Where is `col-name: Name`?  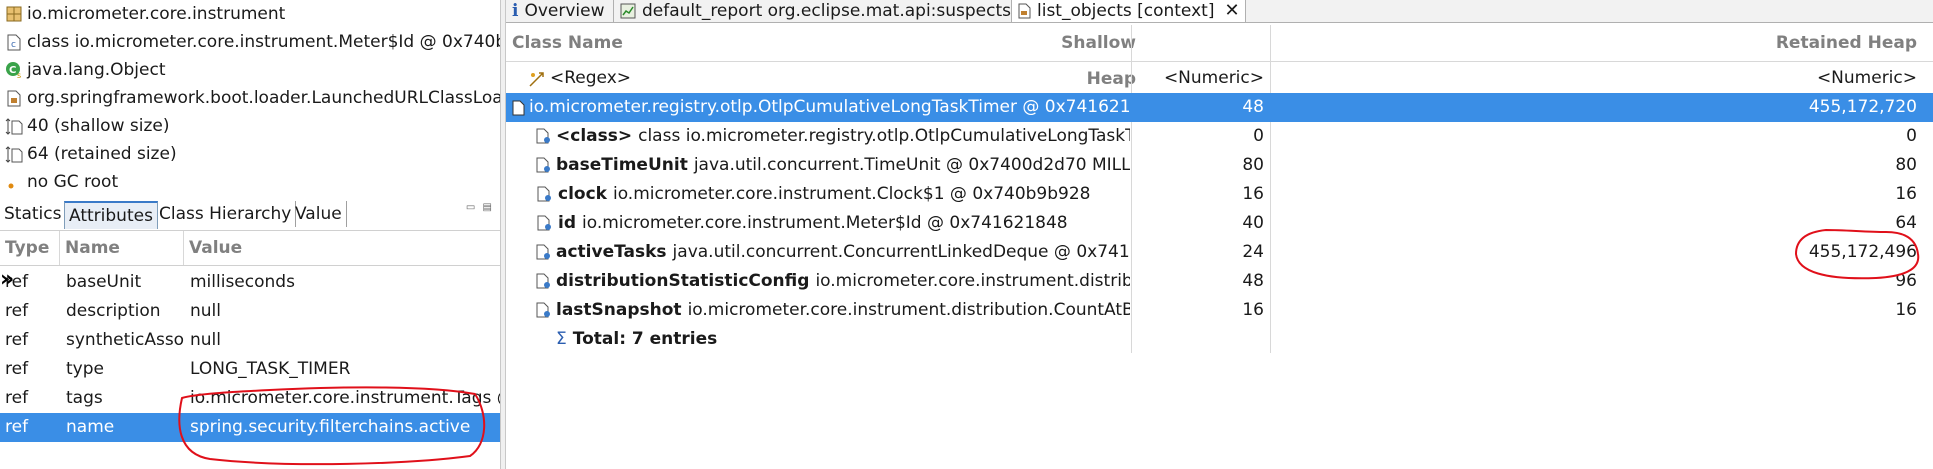
col-name: Name is located at coordinates (122, 248).